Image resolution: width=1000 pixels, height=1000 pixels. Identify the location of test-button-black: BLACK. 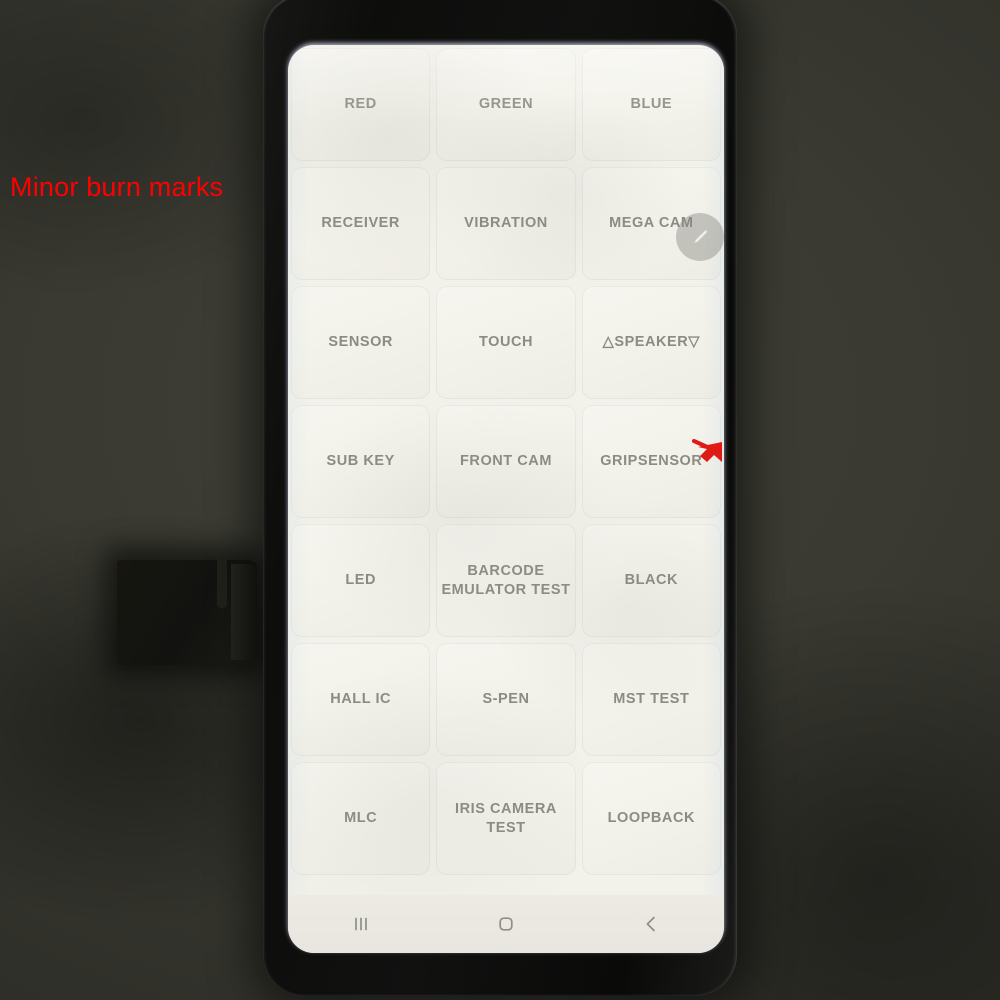
(651, 580).